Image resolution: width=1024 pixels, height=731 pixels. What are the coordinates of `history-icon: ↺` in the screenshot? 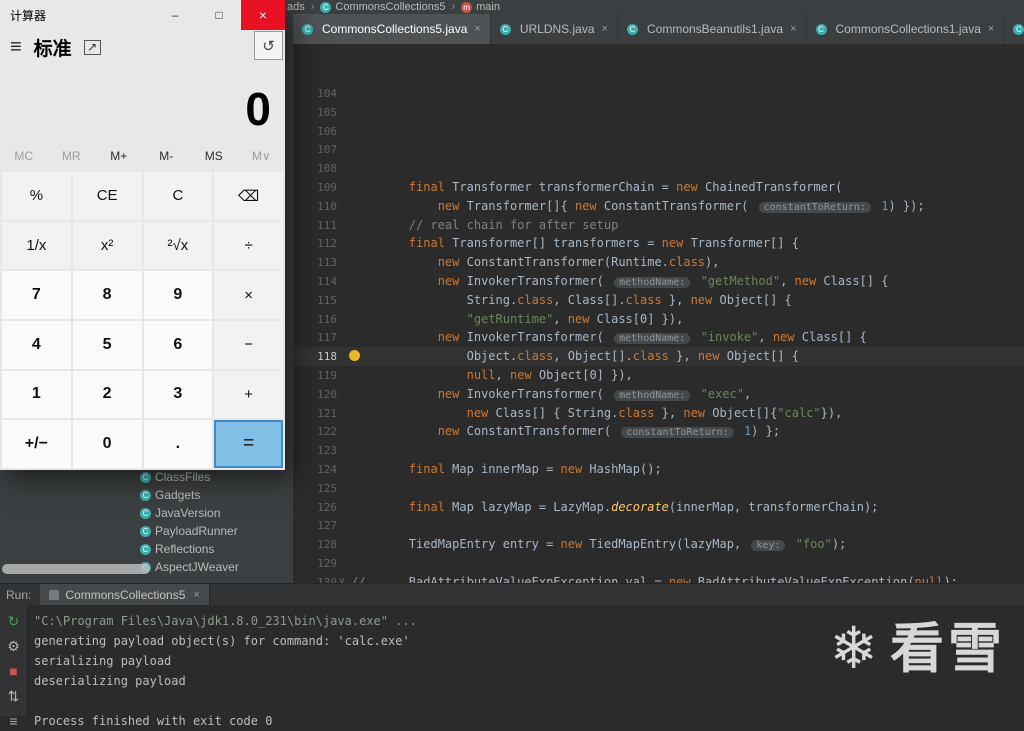 It's located at (268, 45).